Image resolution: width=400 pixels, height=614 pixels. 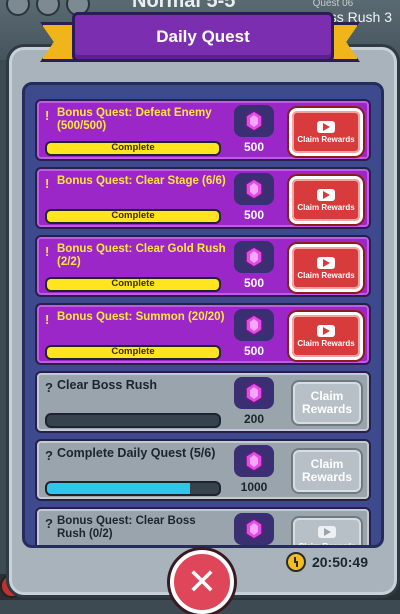 What do you see at coordinates (254, 487) in the screenshot?
I see `reward-amount: 1000` at bounding box center [254, 487].